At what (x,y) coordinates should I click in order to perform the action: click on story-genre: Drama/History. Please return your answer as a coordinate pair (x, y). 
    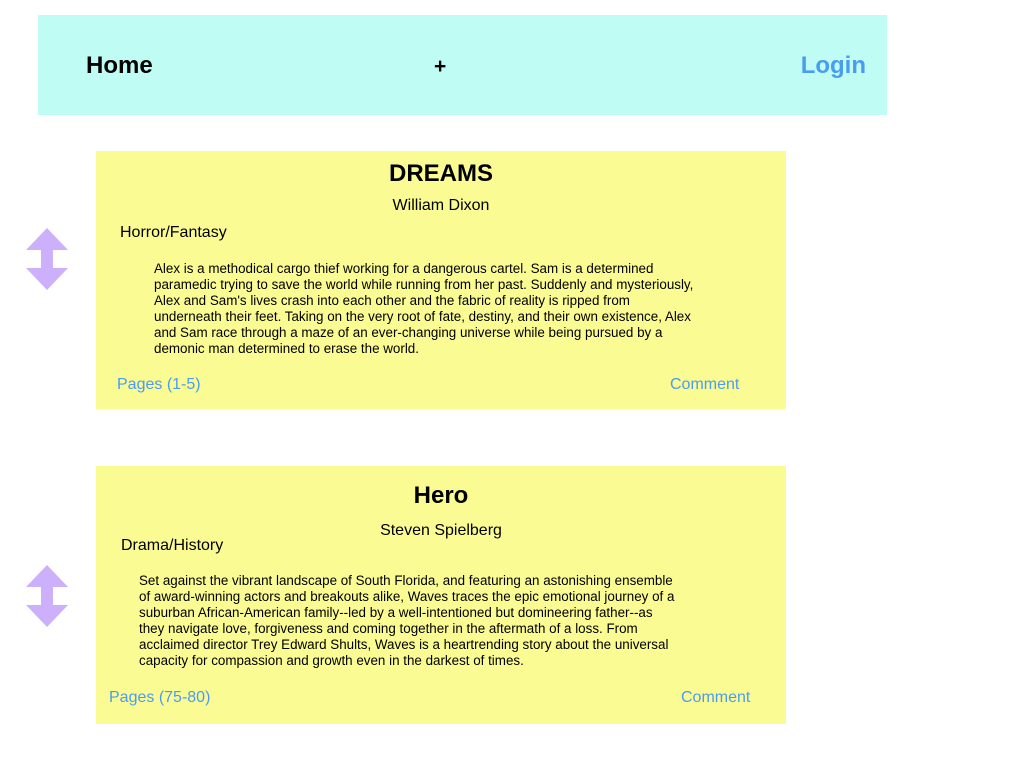
    Looking at the image, I should click on (172, 545).